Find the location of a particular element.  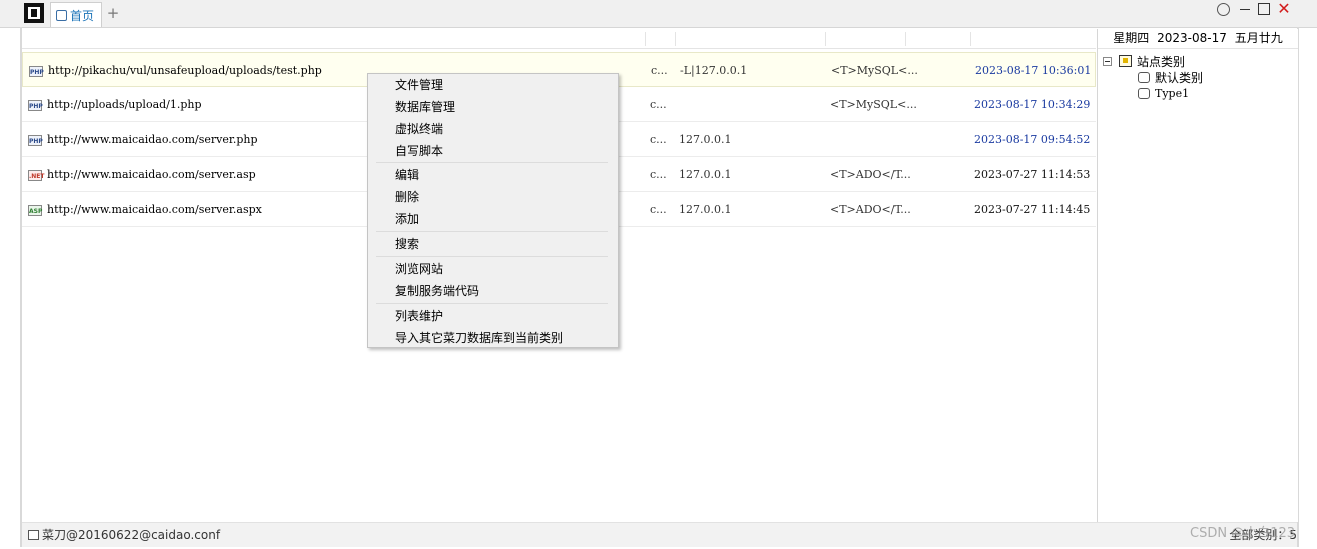

menu-item-add: 添加 is located at coordinates (493, 219).